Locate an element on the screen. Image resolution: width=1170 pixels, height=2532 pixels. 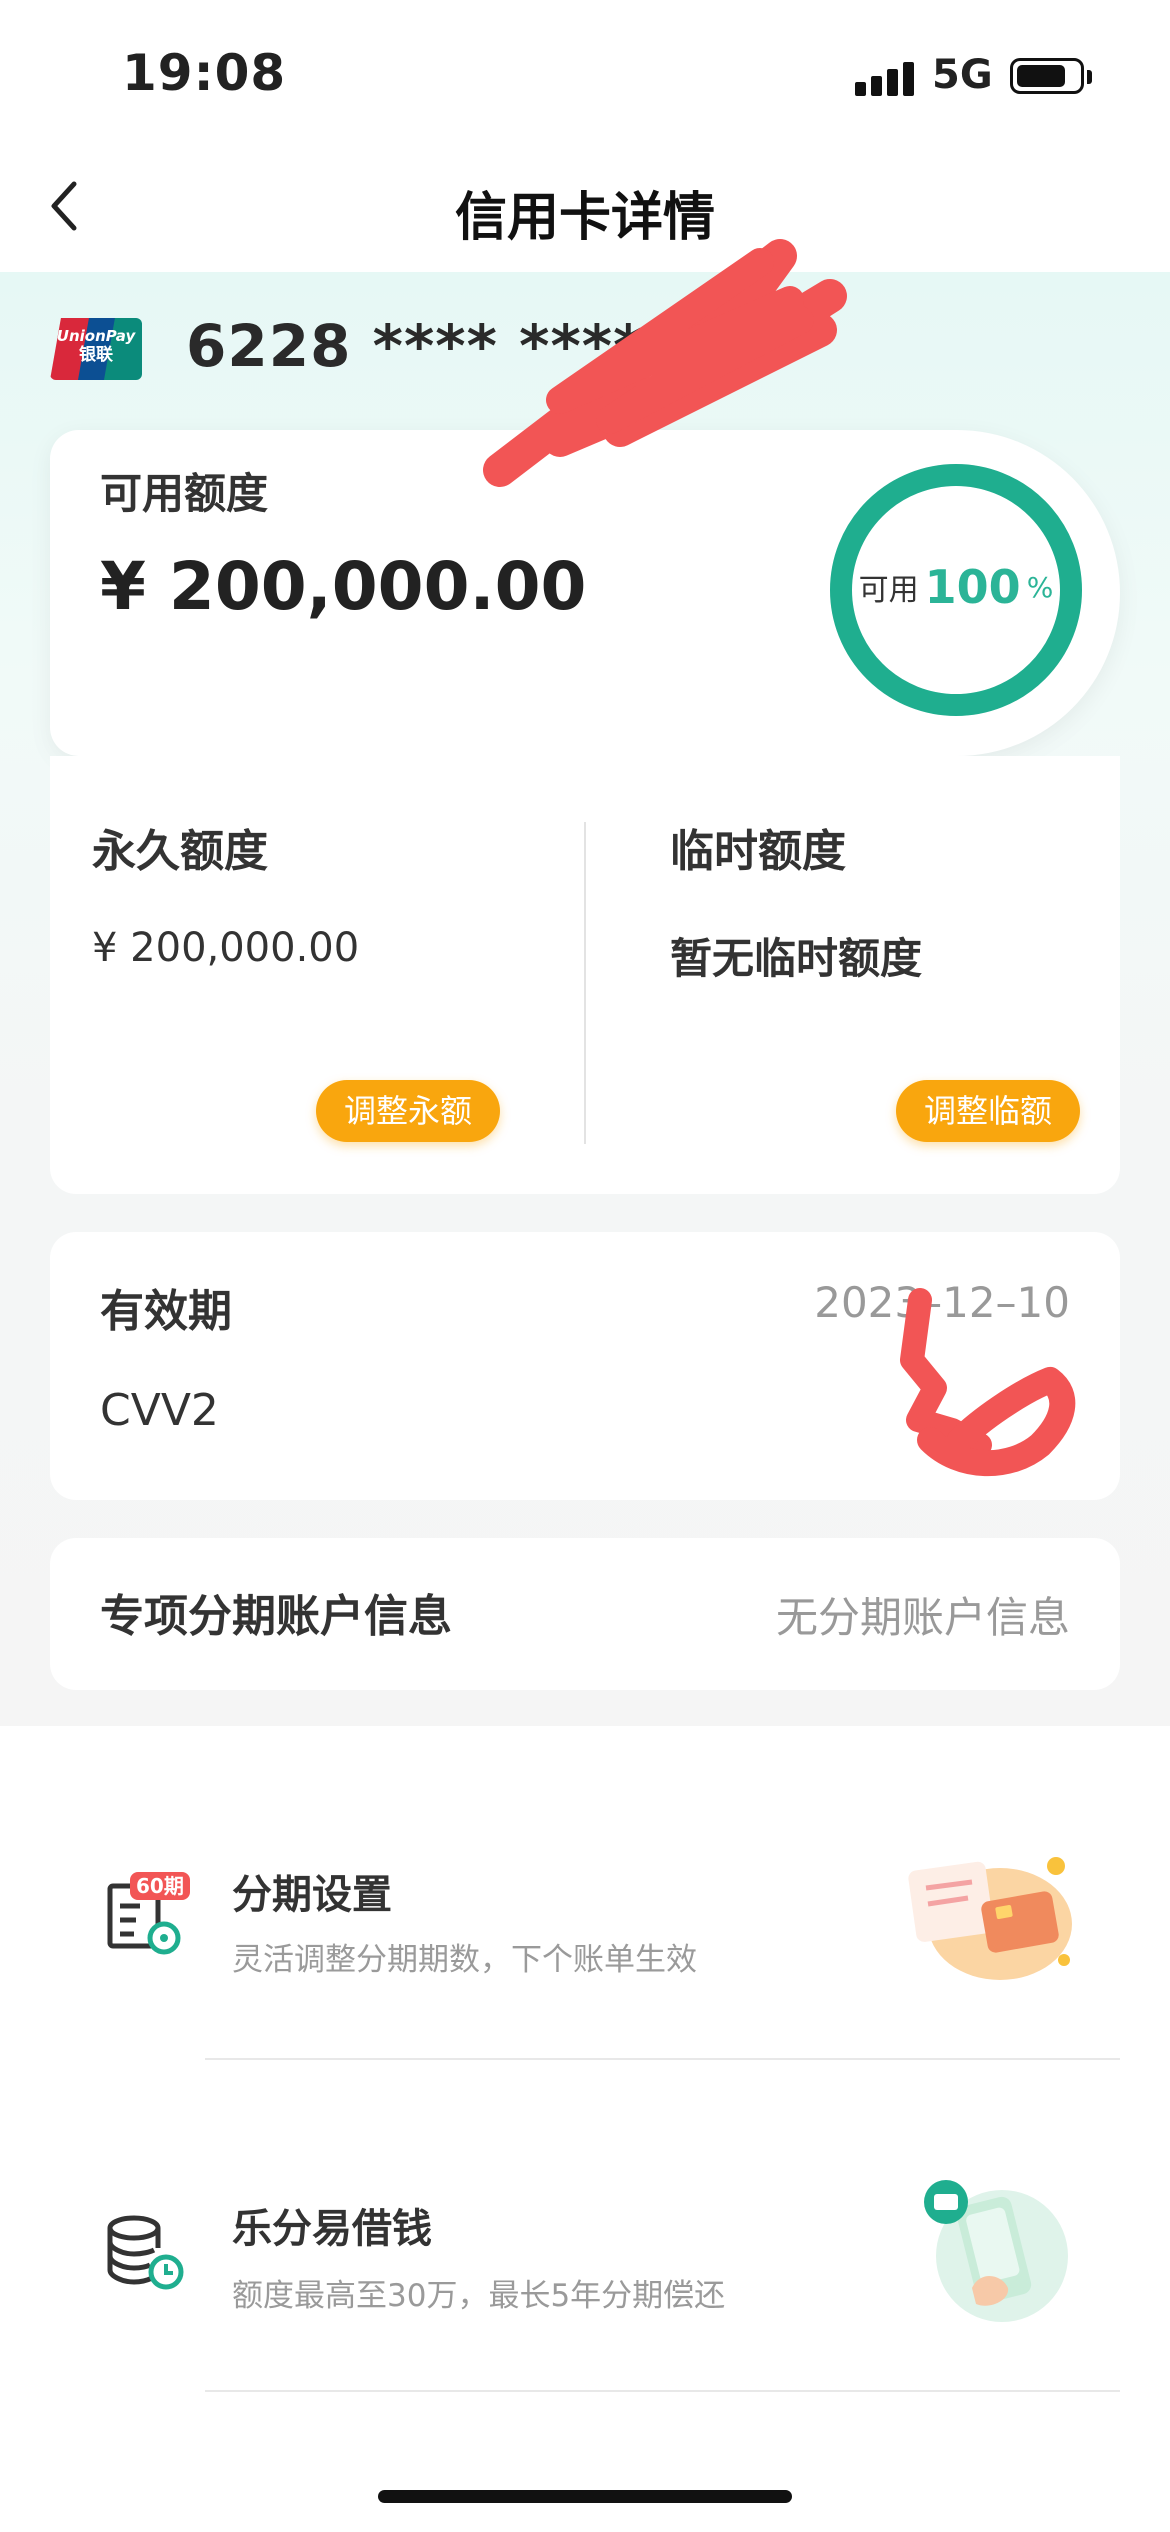
cellular-signal-icon is located at coordinates (885, 78).